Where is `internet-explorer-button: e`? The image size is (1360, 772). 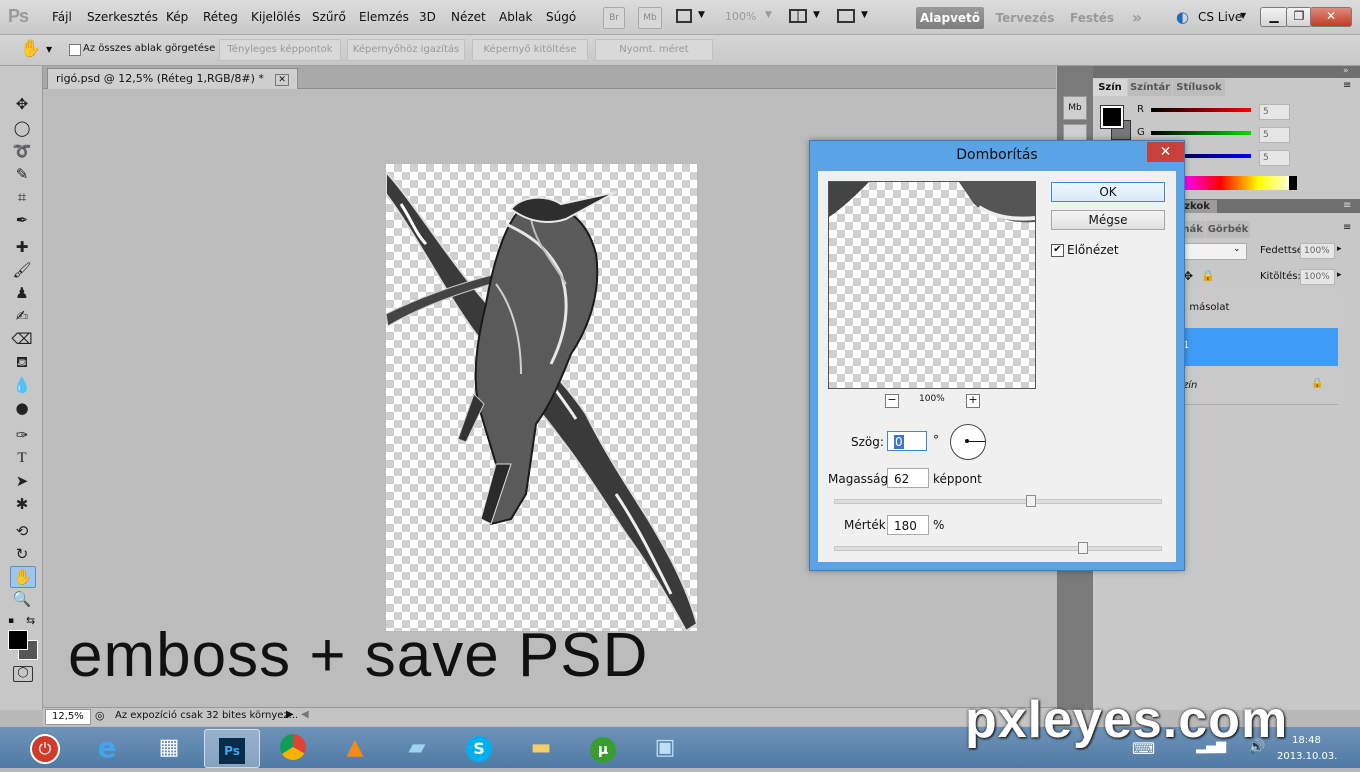 internet-explorer-button: e is located at coordinates (107, 747).